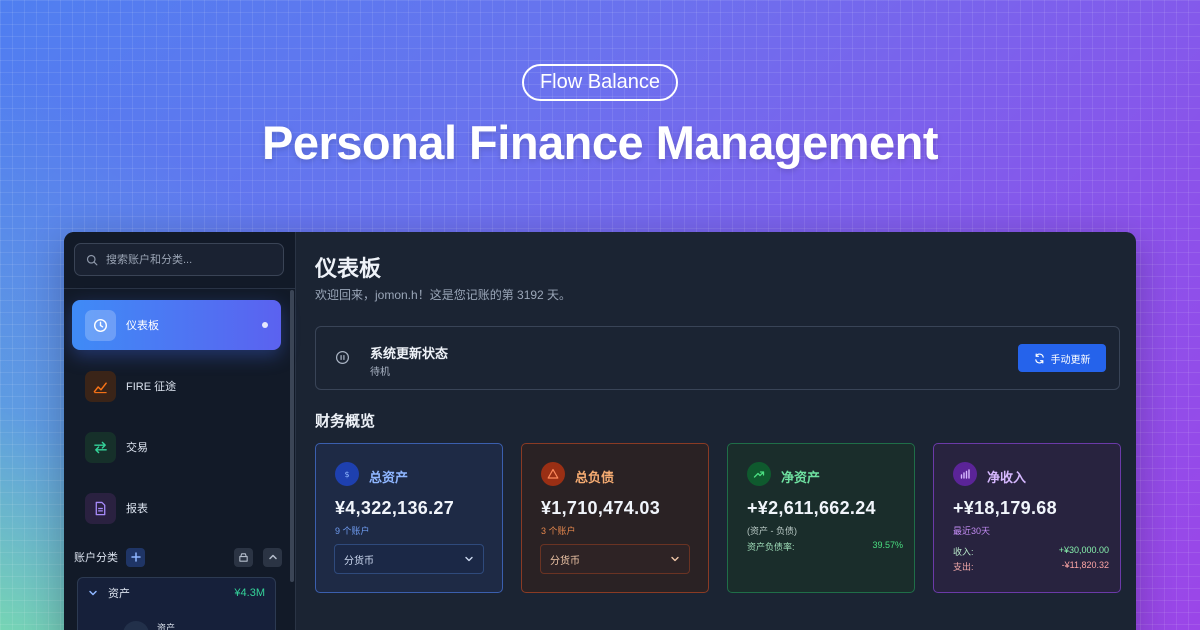 The width and height of the screenshot is (1200, 630). Describe the element at coordinates (1083, 550) in the screenshot. I see `income-value: +¥30,000.00` at that location.